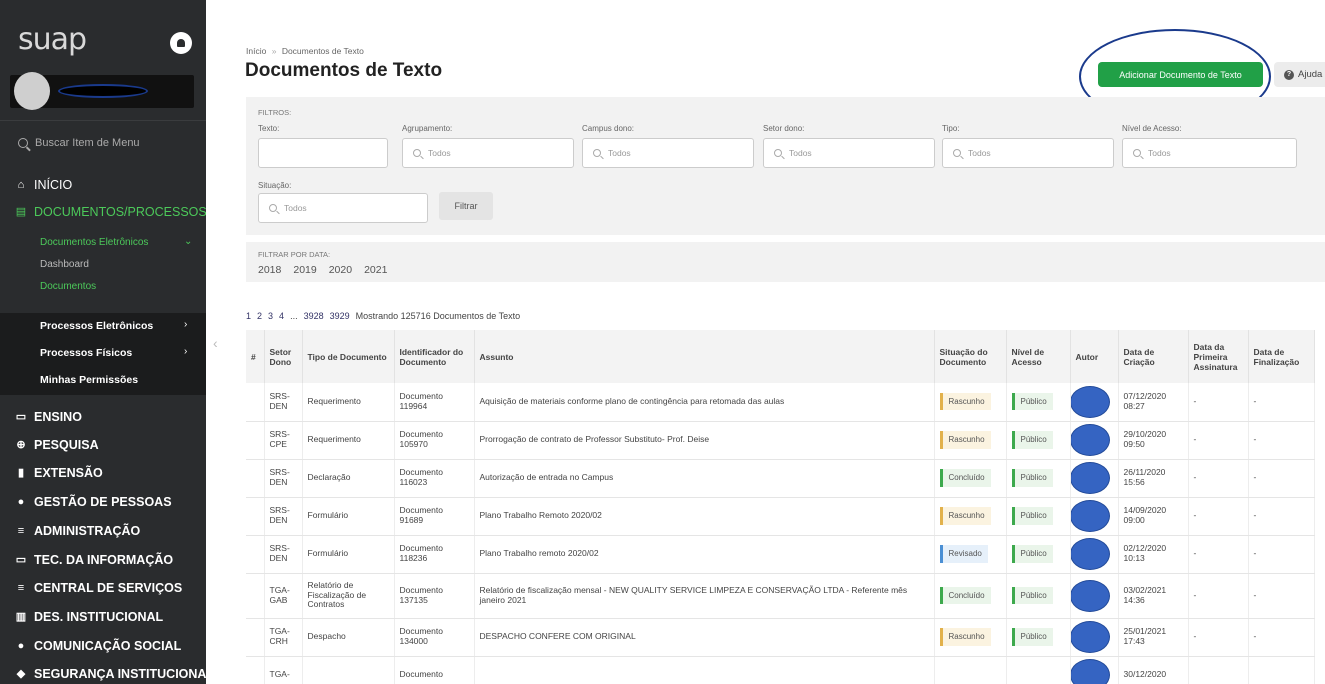 This screenshot has width=1325, height=684. What do you see at coordinates (1180, 74) in the screenshot?
I see `add-document-button: Adicionar Documento de Texto` at bounding box center [1180, 74].